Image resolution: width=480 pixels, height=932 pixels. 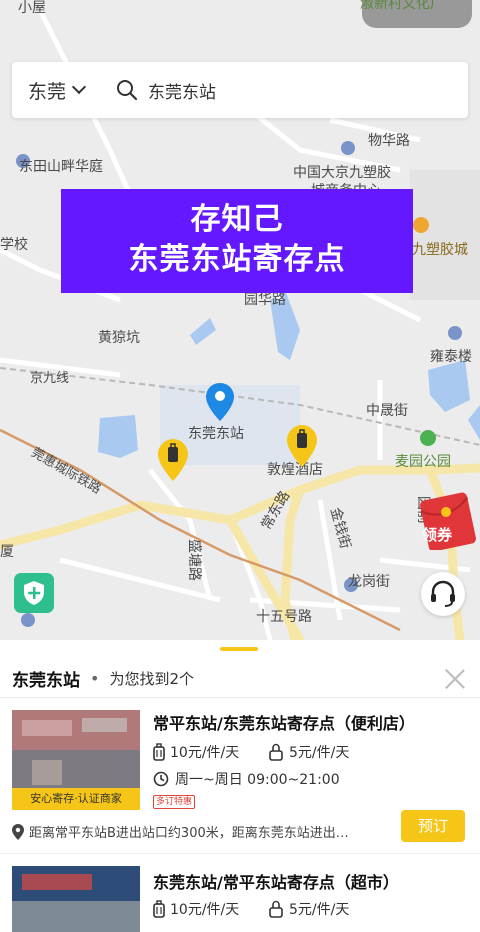 I want to click on sheet-header: 东莞东站 • 为您找到2个, so click(x=240, y=678).